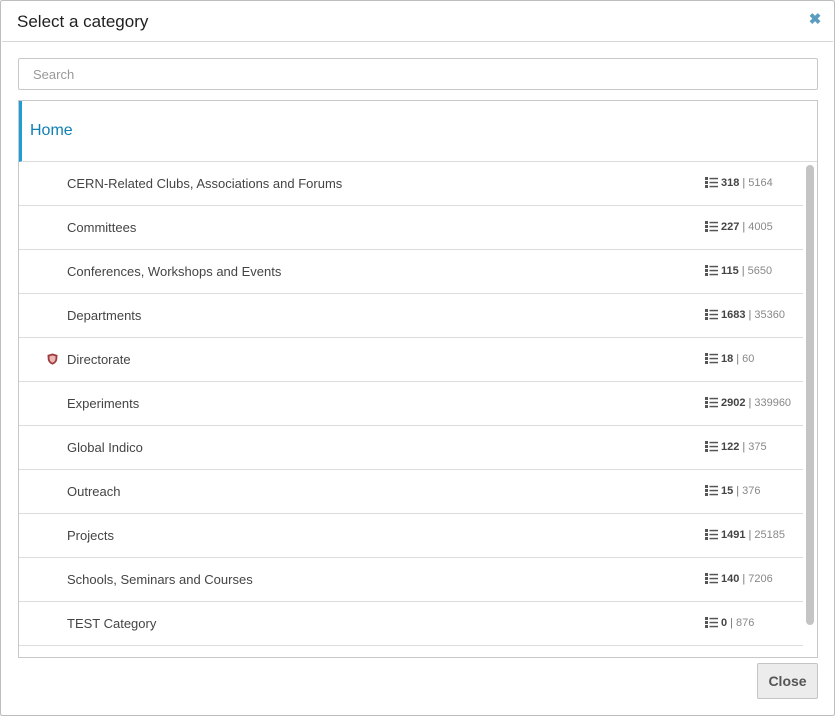  What do you see at coordinates (160, 579) in the screenshot?
I see `category-label: Schools, Seminars and Courses` at bounding box center [160, 579].